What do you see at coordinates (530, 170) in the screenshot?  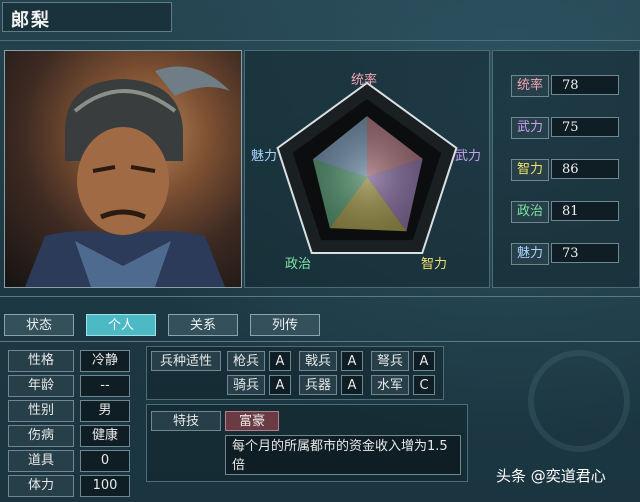 I see `stat-label: 智力` at bounding box center [530, 170].